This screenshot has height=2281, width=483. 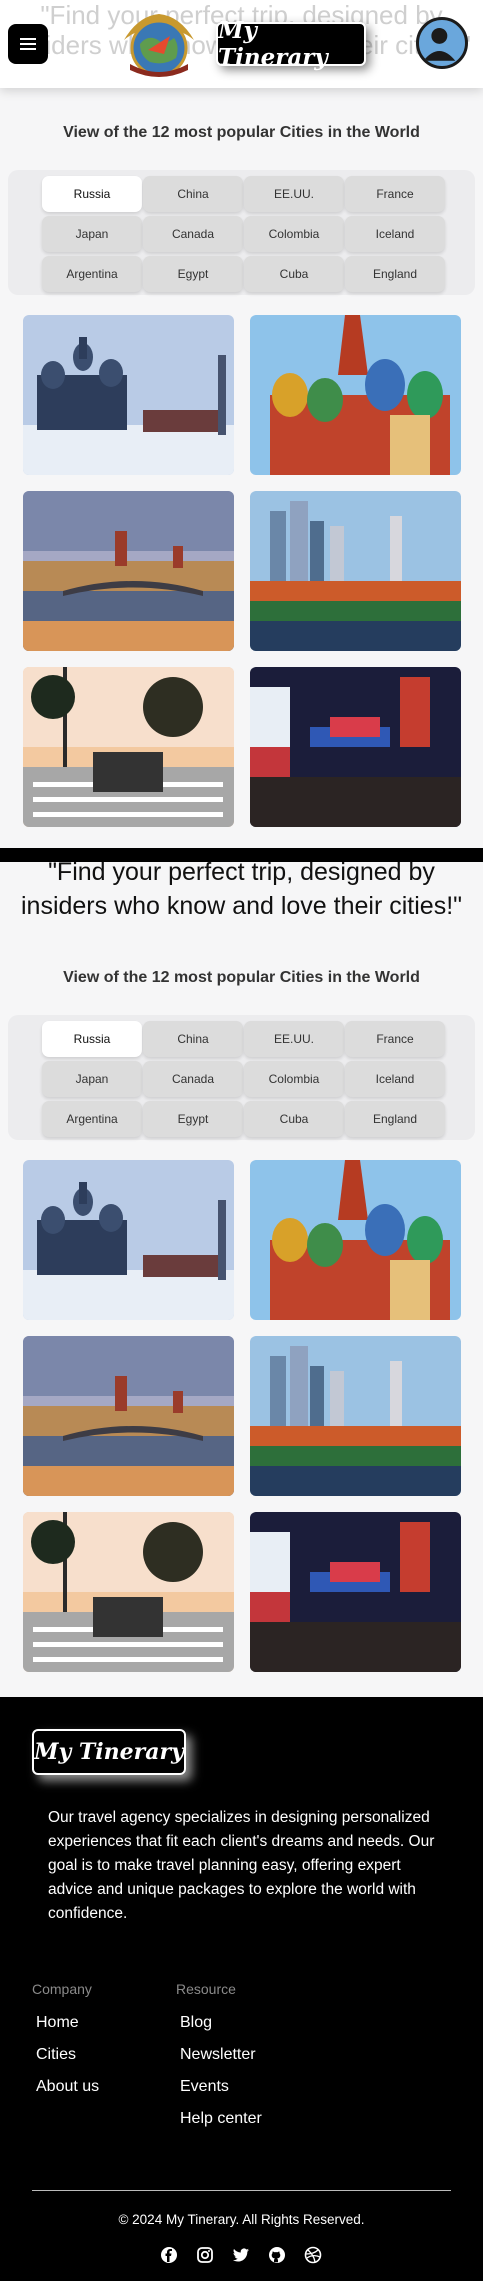 I want to click on footer-link-blog: Blog, so click(x=221, y=2029).